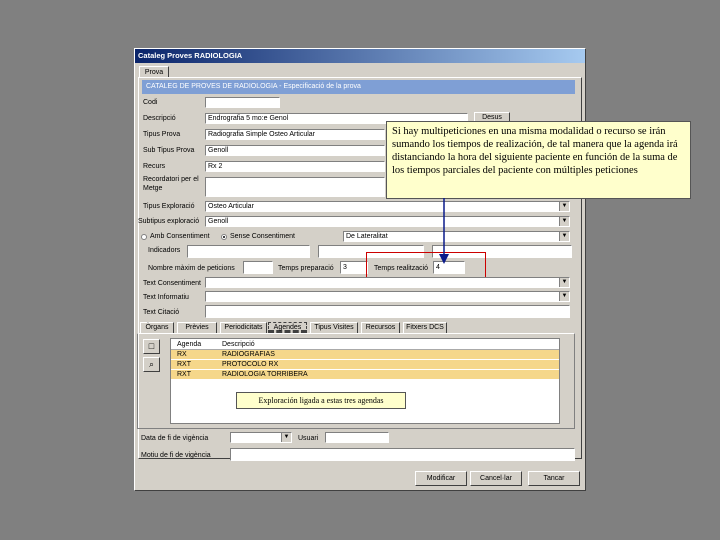 The height and width of the screenshot is (540, 720). What do you see at coordinates (295, 166) in the screenshot?
I see `recurs-field: Rx 2` at bounding box center [295, 166].